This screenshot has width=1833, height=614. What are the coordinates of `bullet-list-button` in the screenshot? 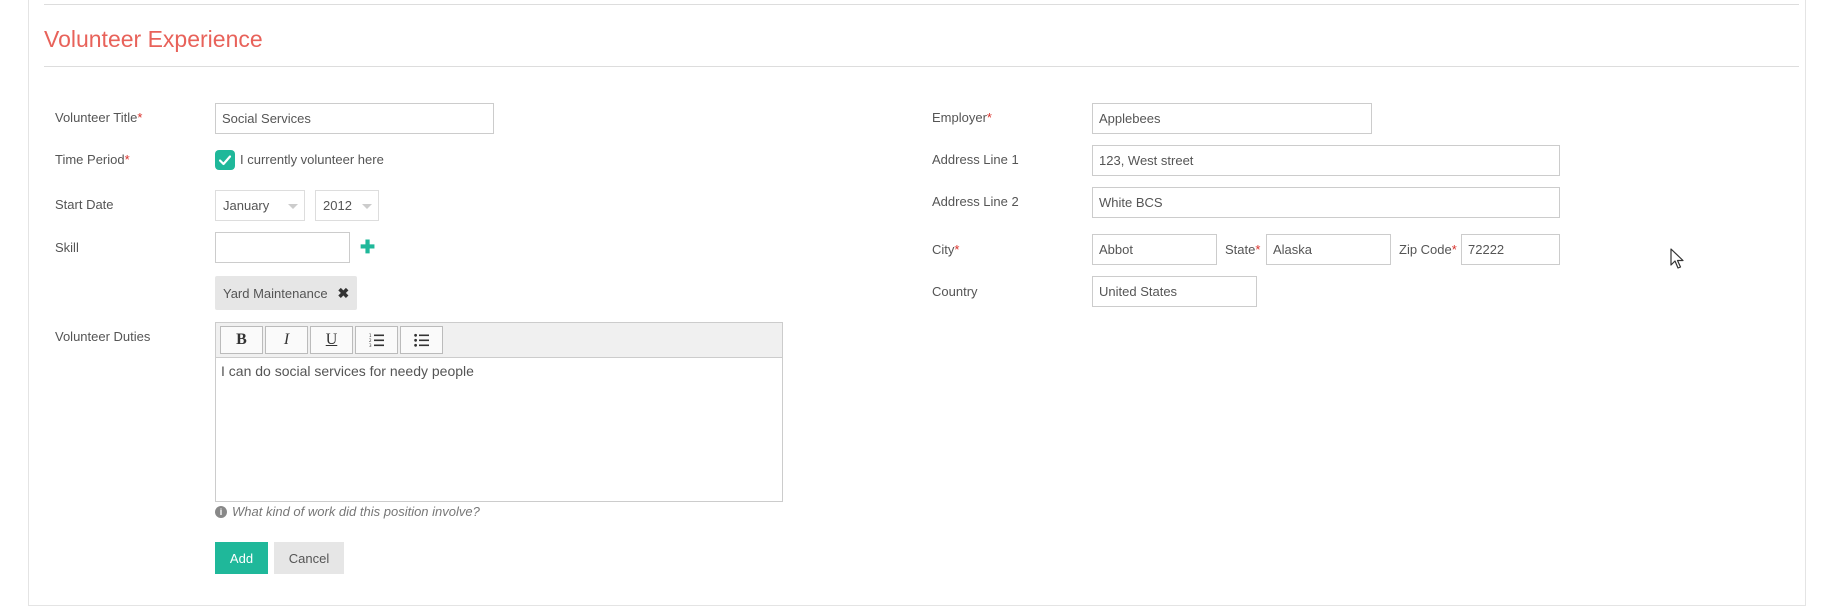 It's located at (421, 340).